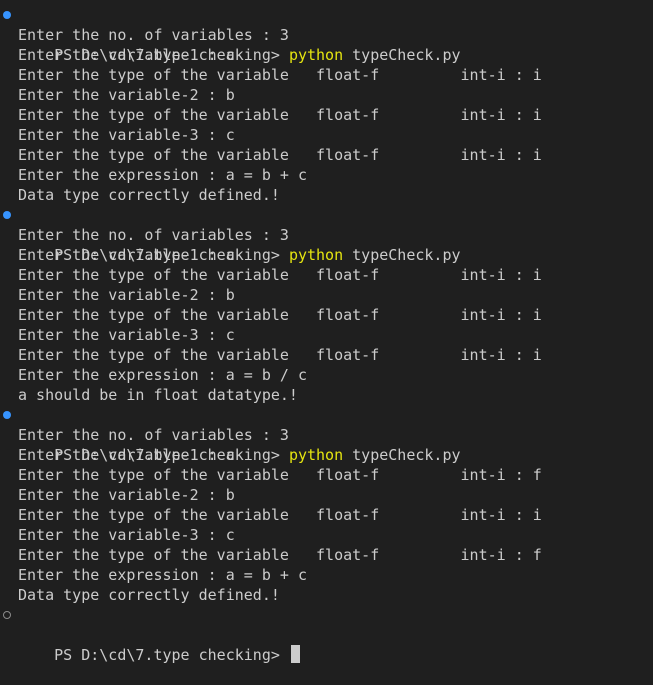 Image resolution: width=653 pixels, height=685 pixels. I want to click on output-line: a should be in float datatype.!, so click(158, 395).